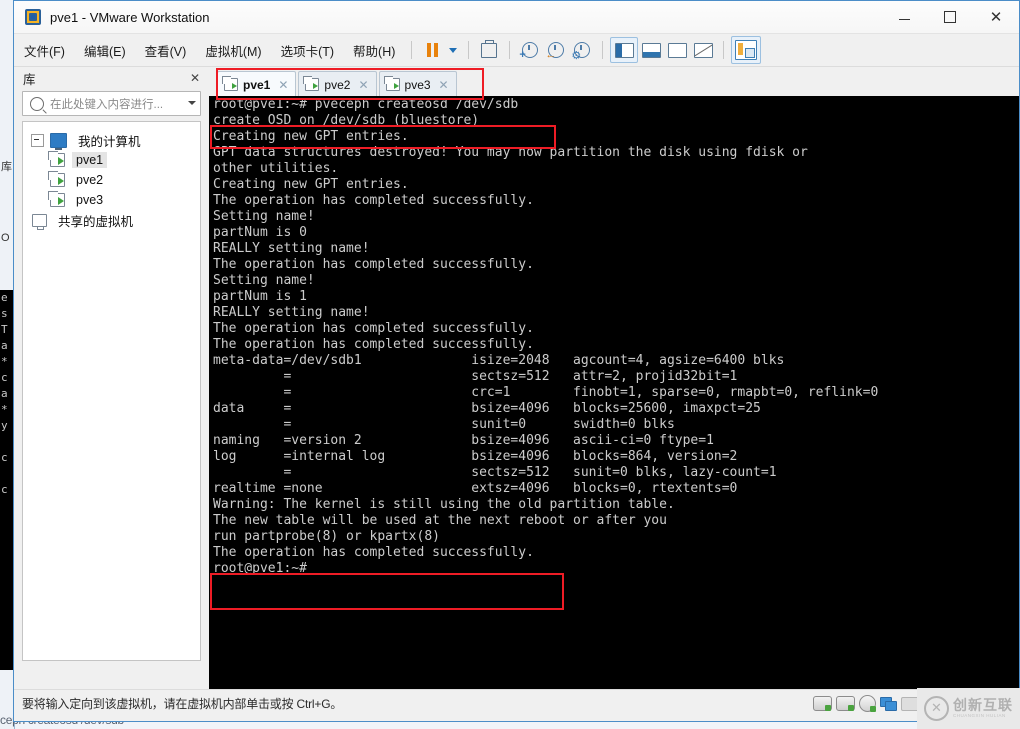 Image resolution: width=1020 pixels, height=729 pixels. What do you see at coordinates (677, 50) in the screenshot?
I see `enter-fullscreen-icon` at bounding box center [677, 50].